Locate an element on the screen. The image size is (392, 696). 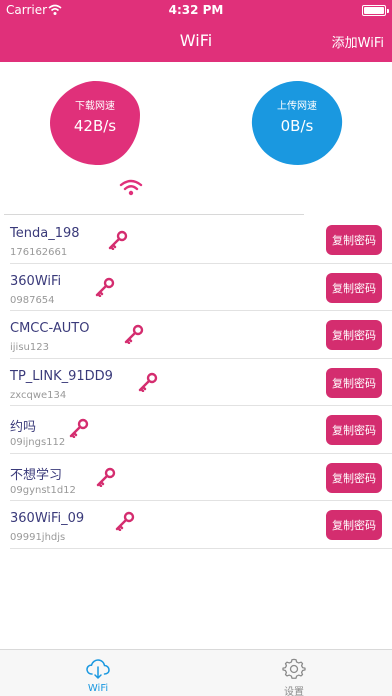
status-time: 4:32 PM is located at coordinates (196, 10).